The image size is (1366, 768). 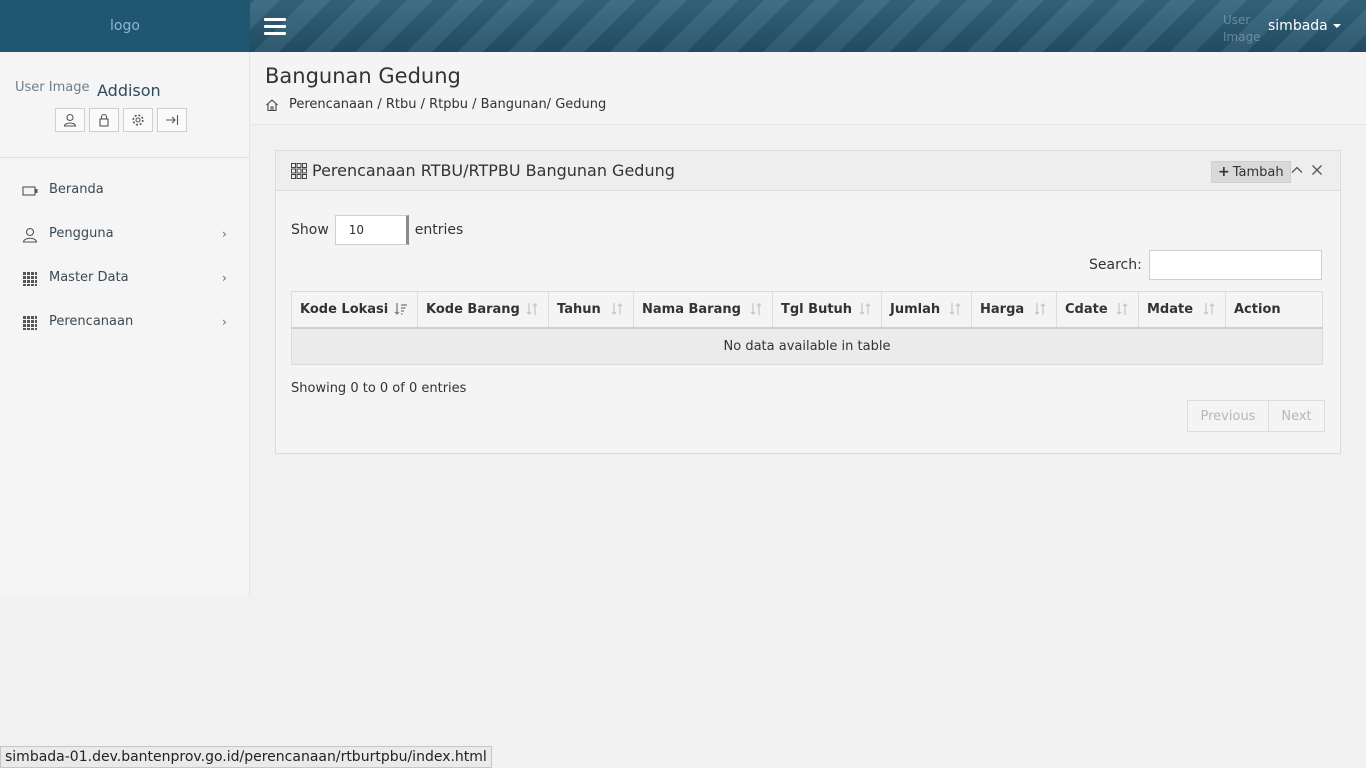 What do you see at coordinates (379, 388) in the screenshot?
I see `table-info: Showing 0 to 0 of 0 entries` at bounding box center [379, 388].